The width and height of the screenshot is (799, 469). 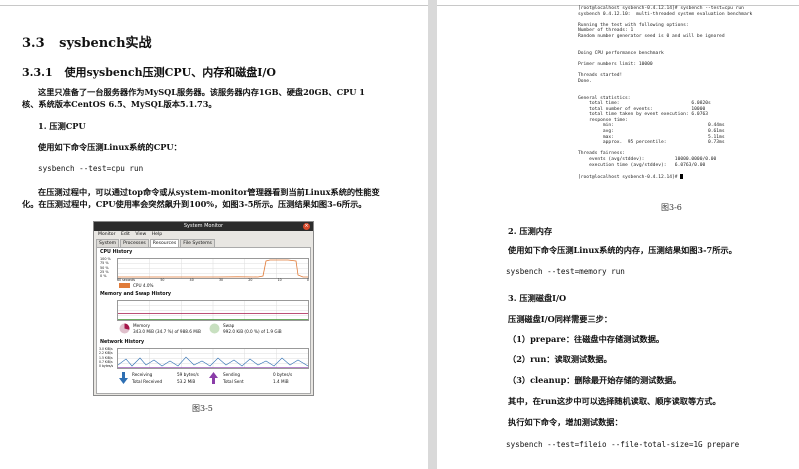 I want to click on x-tick: 50, so click(x=162, y=280).